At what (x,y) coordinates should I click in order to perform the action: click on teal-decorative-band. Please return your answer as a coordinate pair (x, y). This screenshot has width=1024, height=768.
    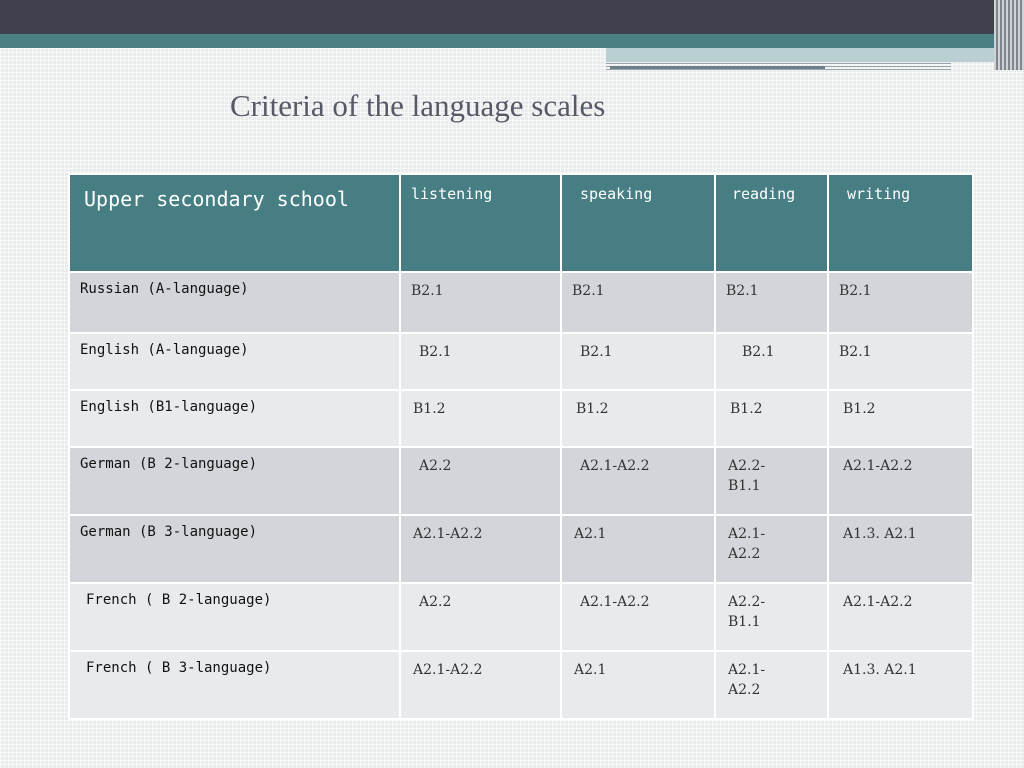
    Looking at the image, I should click on (512, 41).